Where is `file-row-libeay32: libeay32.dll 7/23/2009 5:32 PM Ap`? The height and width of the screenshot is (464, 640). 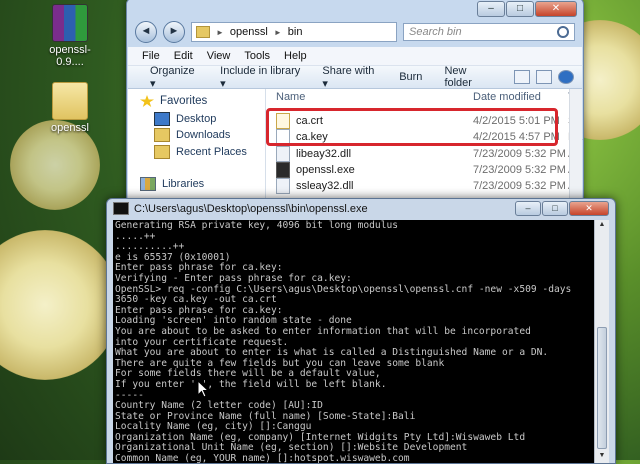
file-row-libeay32: libeay32.dll 7/23/2009 5:32 PM Ap is located at coordinates (429, 154).